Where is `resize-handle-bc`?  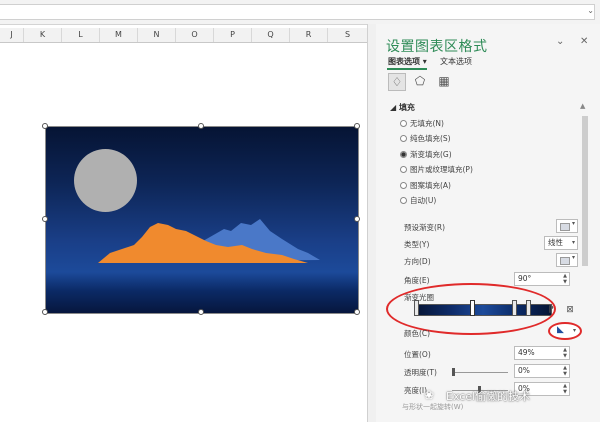
resize-handle-bc is located at coordinates (201, 312).